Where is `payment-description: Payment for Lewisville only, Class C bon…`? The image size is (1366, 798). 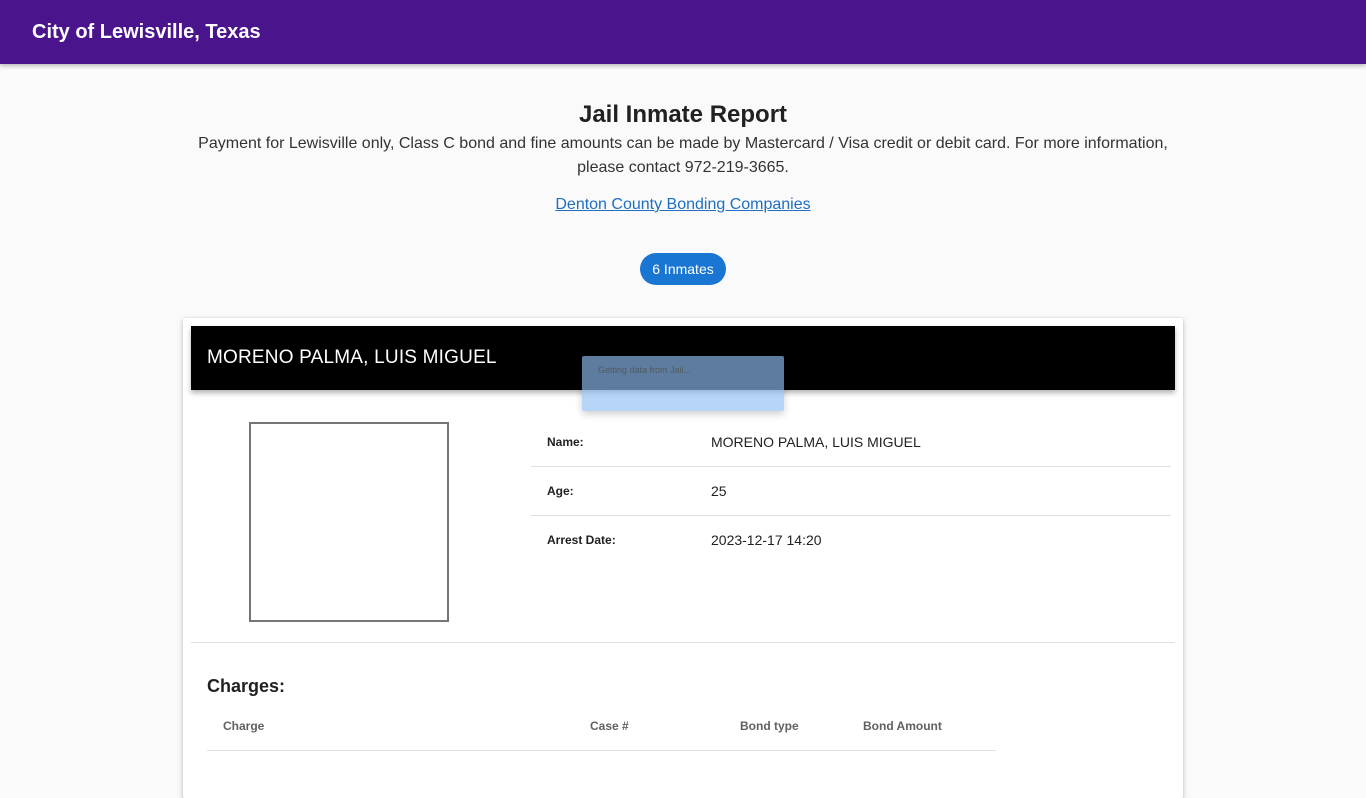 payment-description: Payment for Lewisville only, Class C bon… is located at coordinates (683, 155).